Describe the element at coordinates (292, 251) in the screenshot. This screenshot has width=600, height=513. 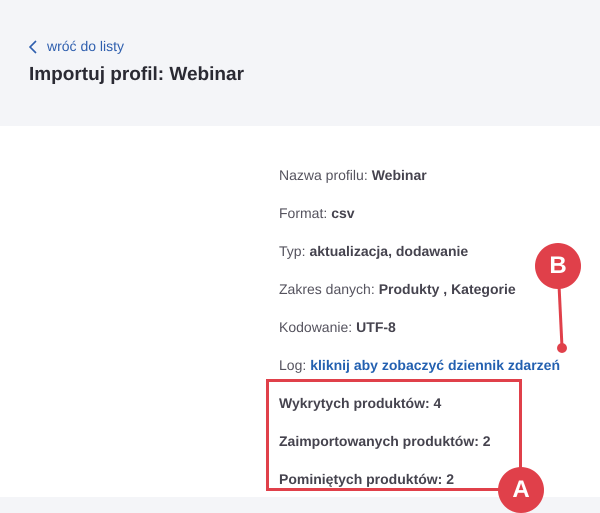
I see `detail-label: Typ:` at that location.